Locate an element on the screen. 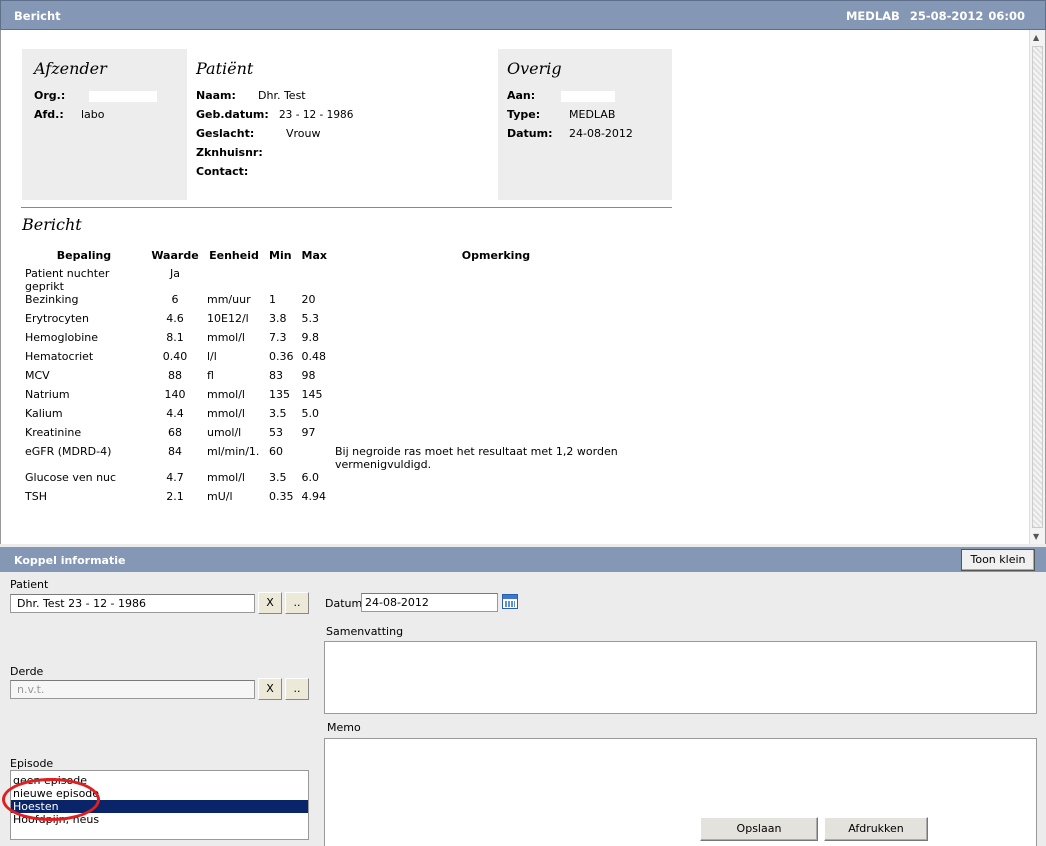 This screenshot has height=846, width=1046. result-max is located at coordinates (314, 280).